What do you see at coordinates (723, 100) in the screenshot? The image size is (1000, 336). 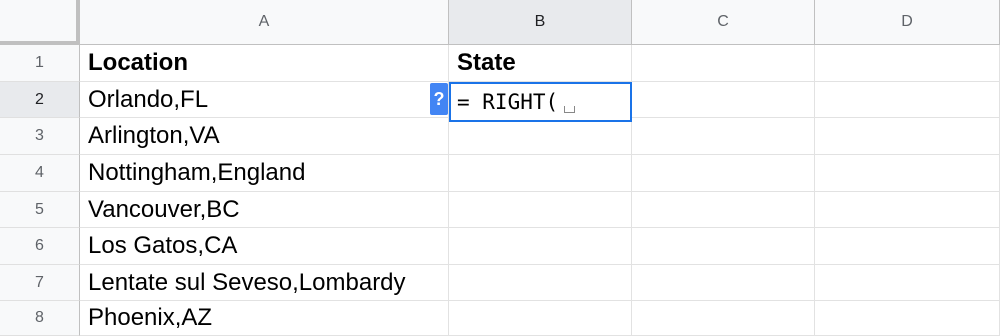 I see `cell-c2` at bounding box center [723, 100].